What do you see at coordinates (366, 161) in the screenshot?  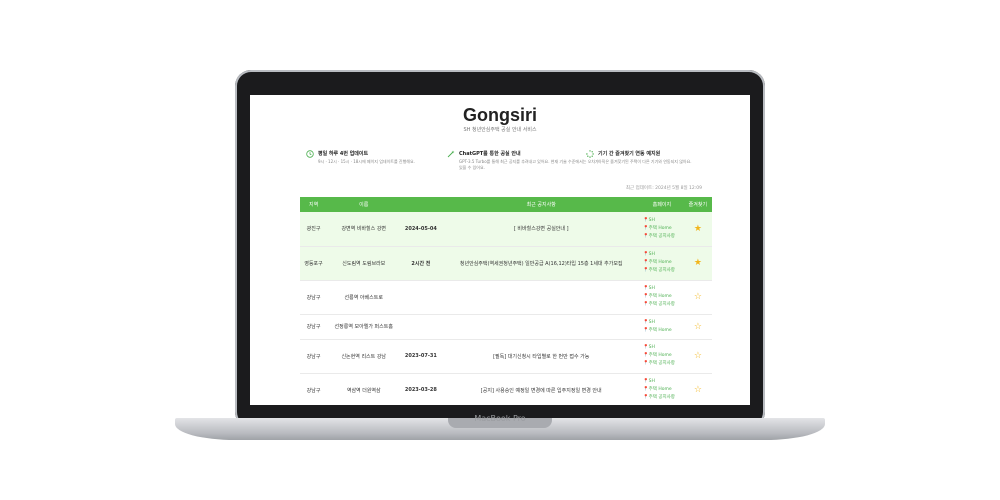 I see `feature-desc: 9시 · 12시 · 15시 · 18시에 페이지 업데이트를 진행해요.` at bounding box center [366, 161].